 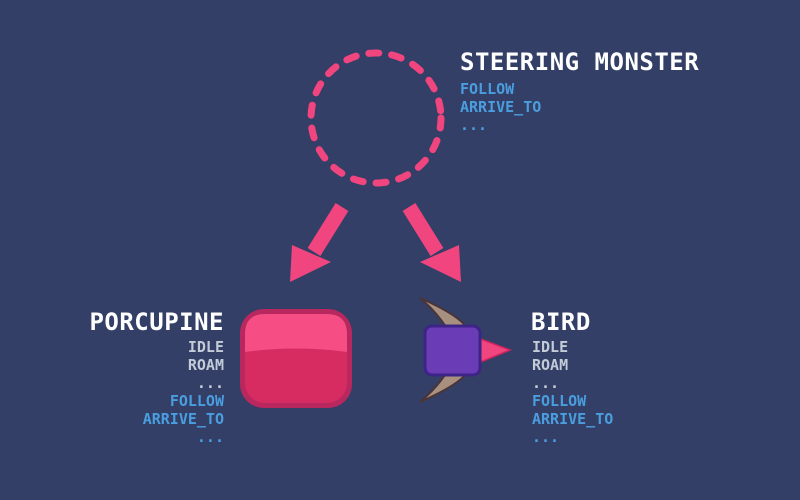 What do you see at coordinates (550, 347) in the screenshot?
I see `bird-state-idle: IDLE` at bounding box center [550, 347].